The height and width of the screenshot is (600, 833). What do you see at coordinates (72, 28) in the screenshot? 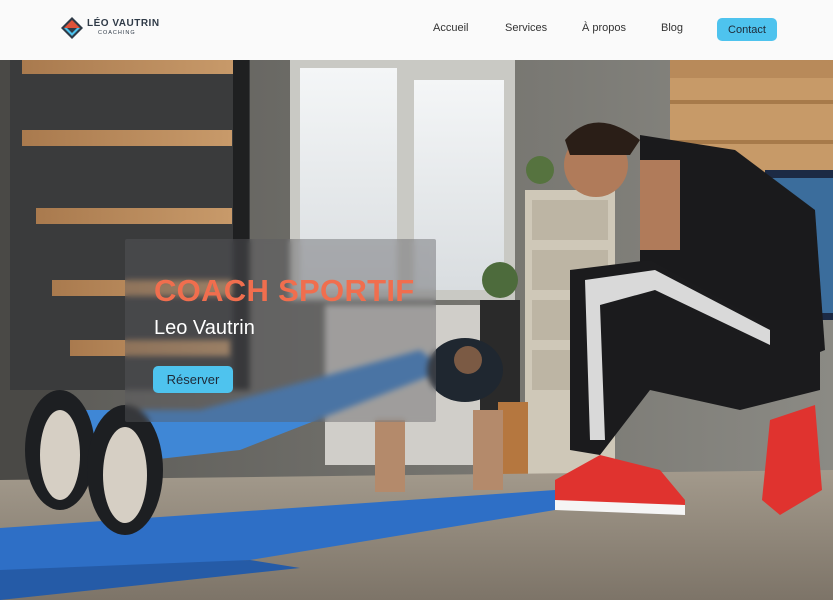
I see `diamond-logo-icon` at bounding box center [72, 28].